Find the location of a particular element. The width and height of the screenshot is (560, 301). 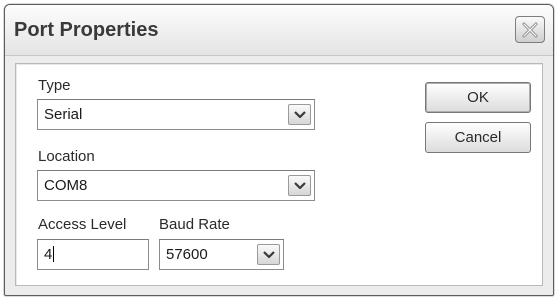

location-dropdown: COM8 is located at coordinates (176, 185).